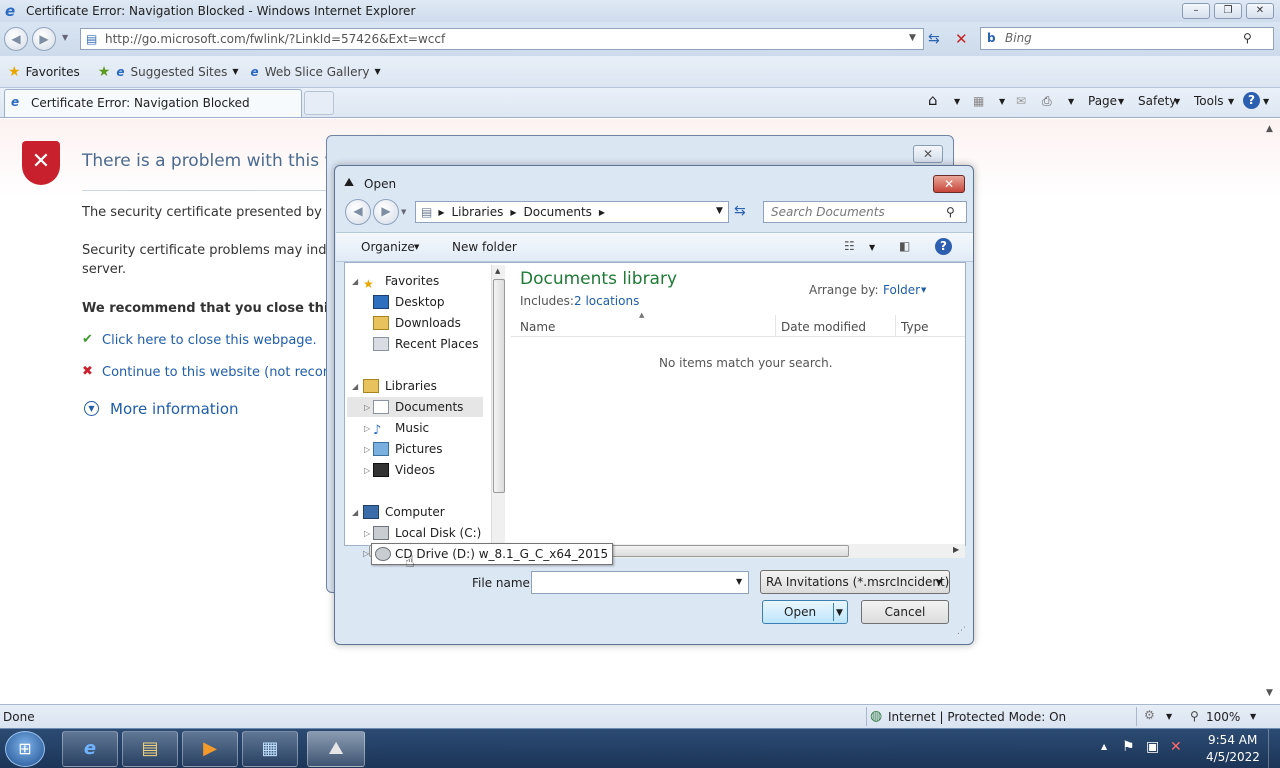  What do you see at coordinates (1274, 748) in the screenshot?
I see `show-desktop-button` at bounding box center [1274, 748].